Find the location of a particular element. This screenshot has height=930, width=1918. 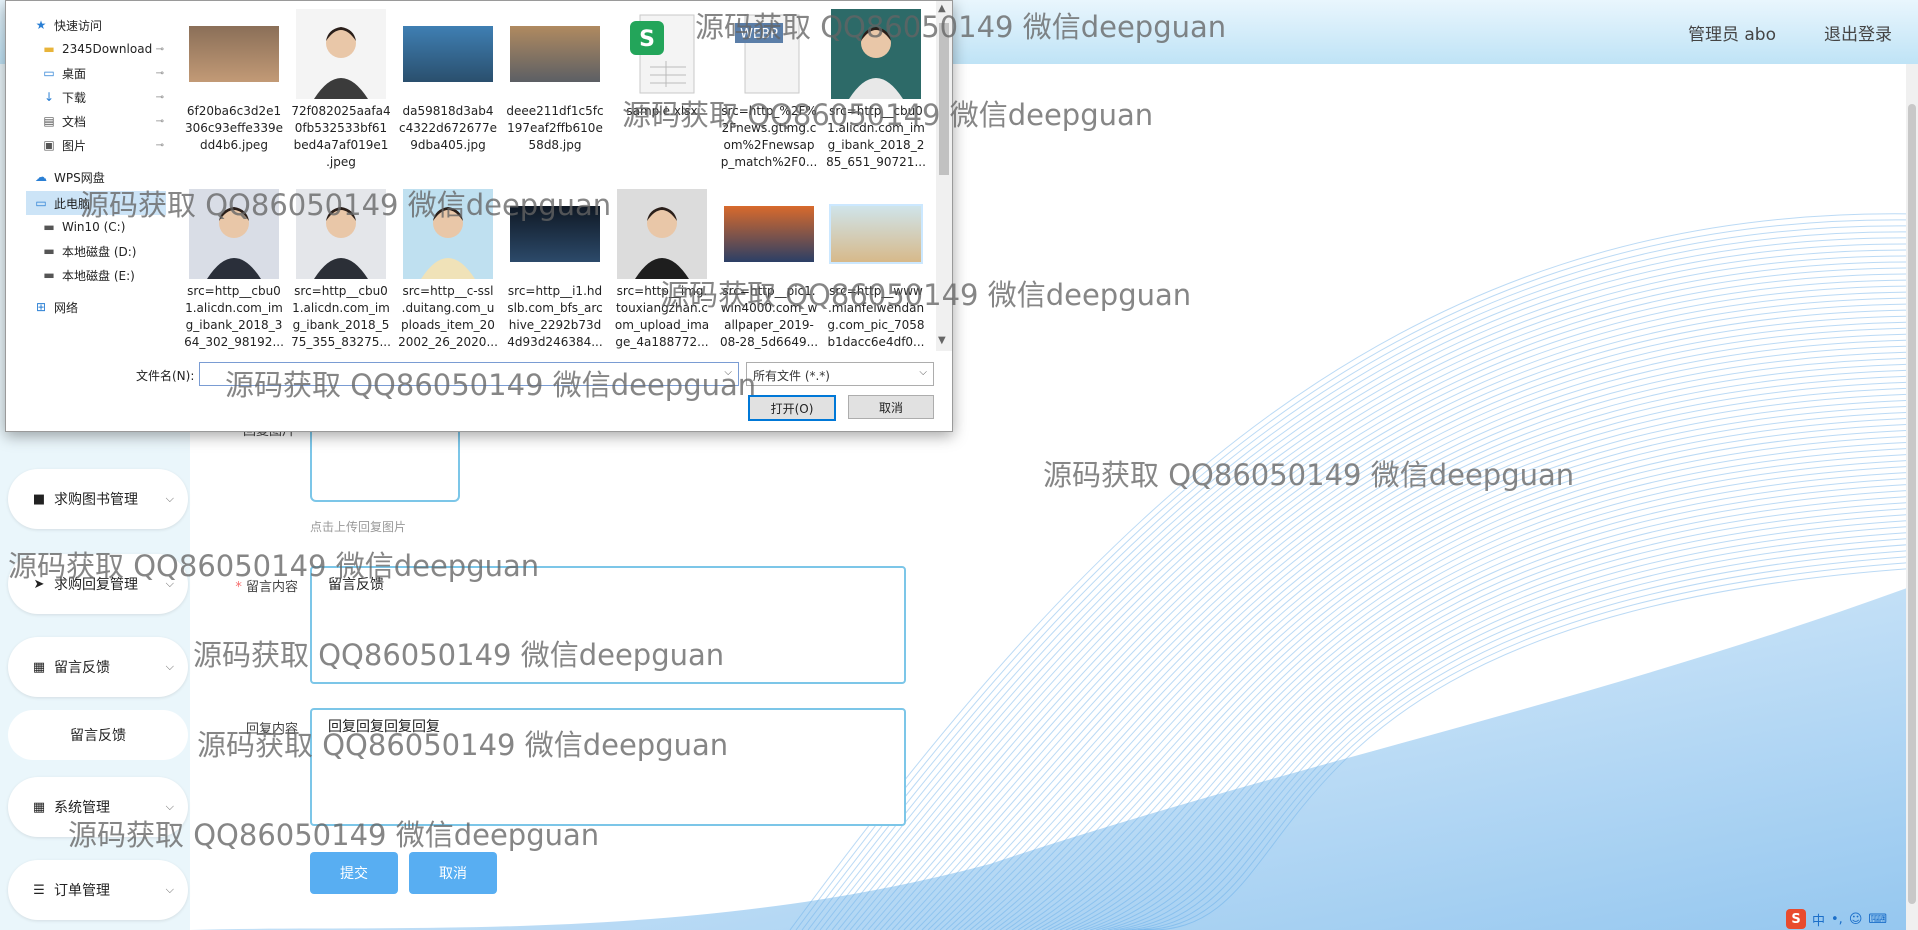

nav-item-label: 快速访问 is located at coordinates (78, 25).